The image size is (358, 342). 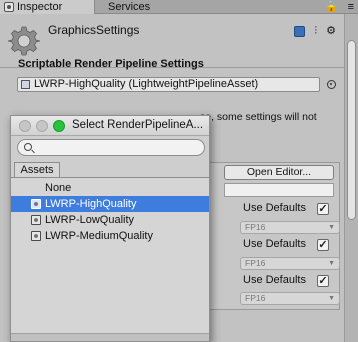 What do you see at coordinates (94, 30) in the screenshot?
I see `page-title: GraphicsSettings` at bounding box center [94, 30].